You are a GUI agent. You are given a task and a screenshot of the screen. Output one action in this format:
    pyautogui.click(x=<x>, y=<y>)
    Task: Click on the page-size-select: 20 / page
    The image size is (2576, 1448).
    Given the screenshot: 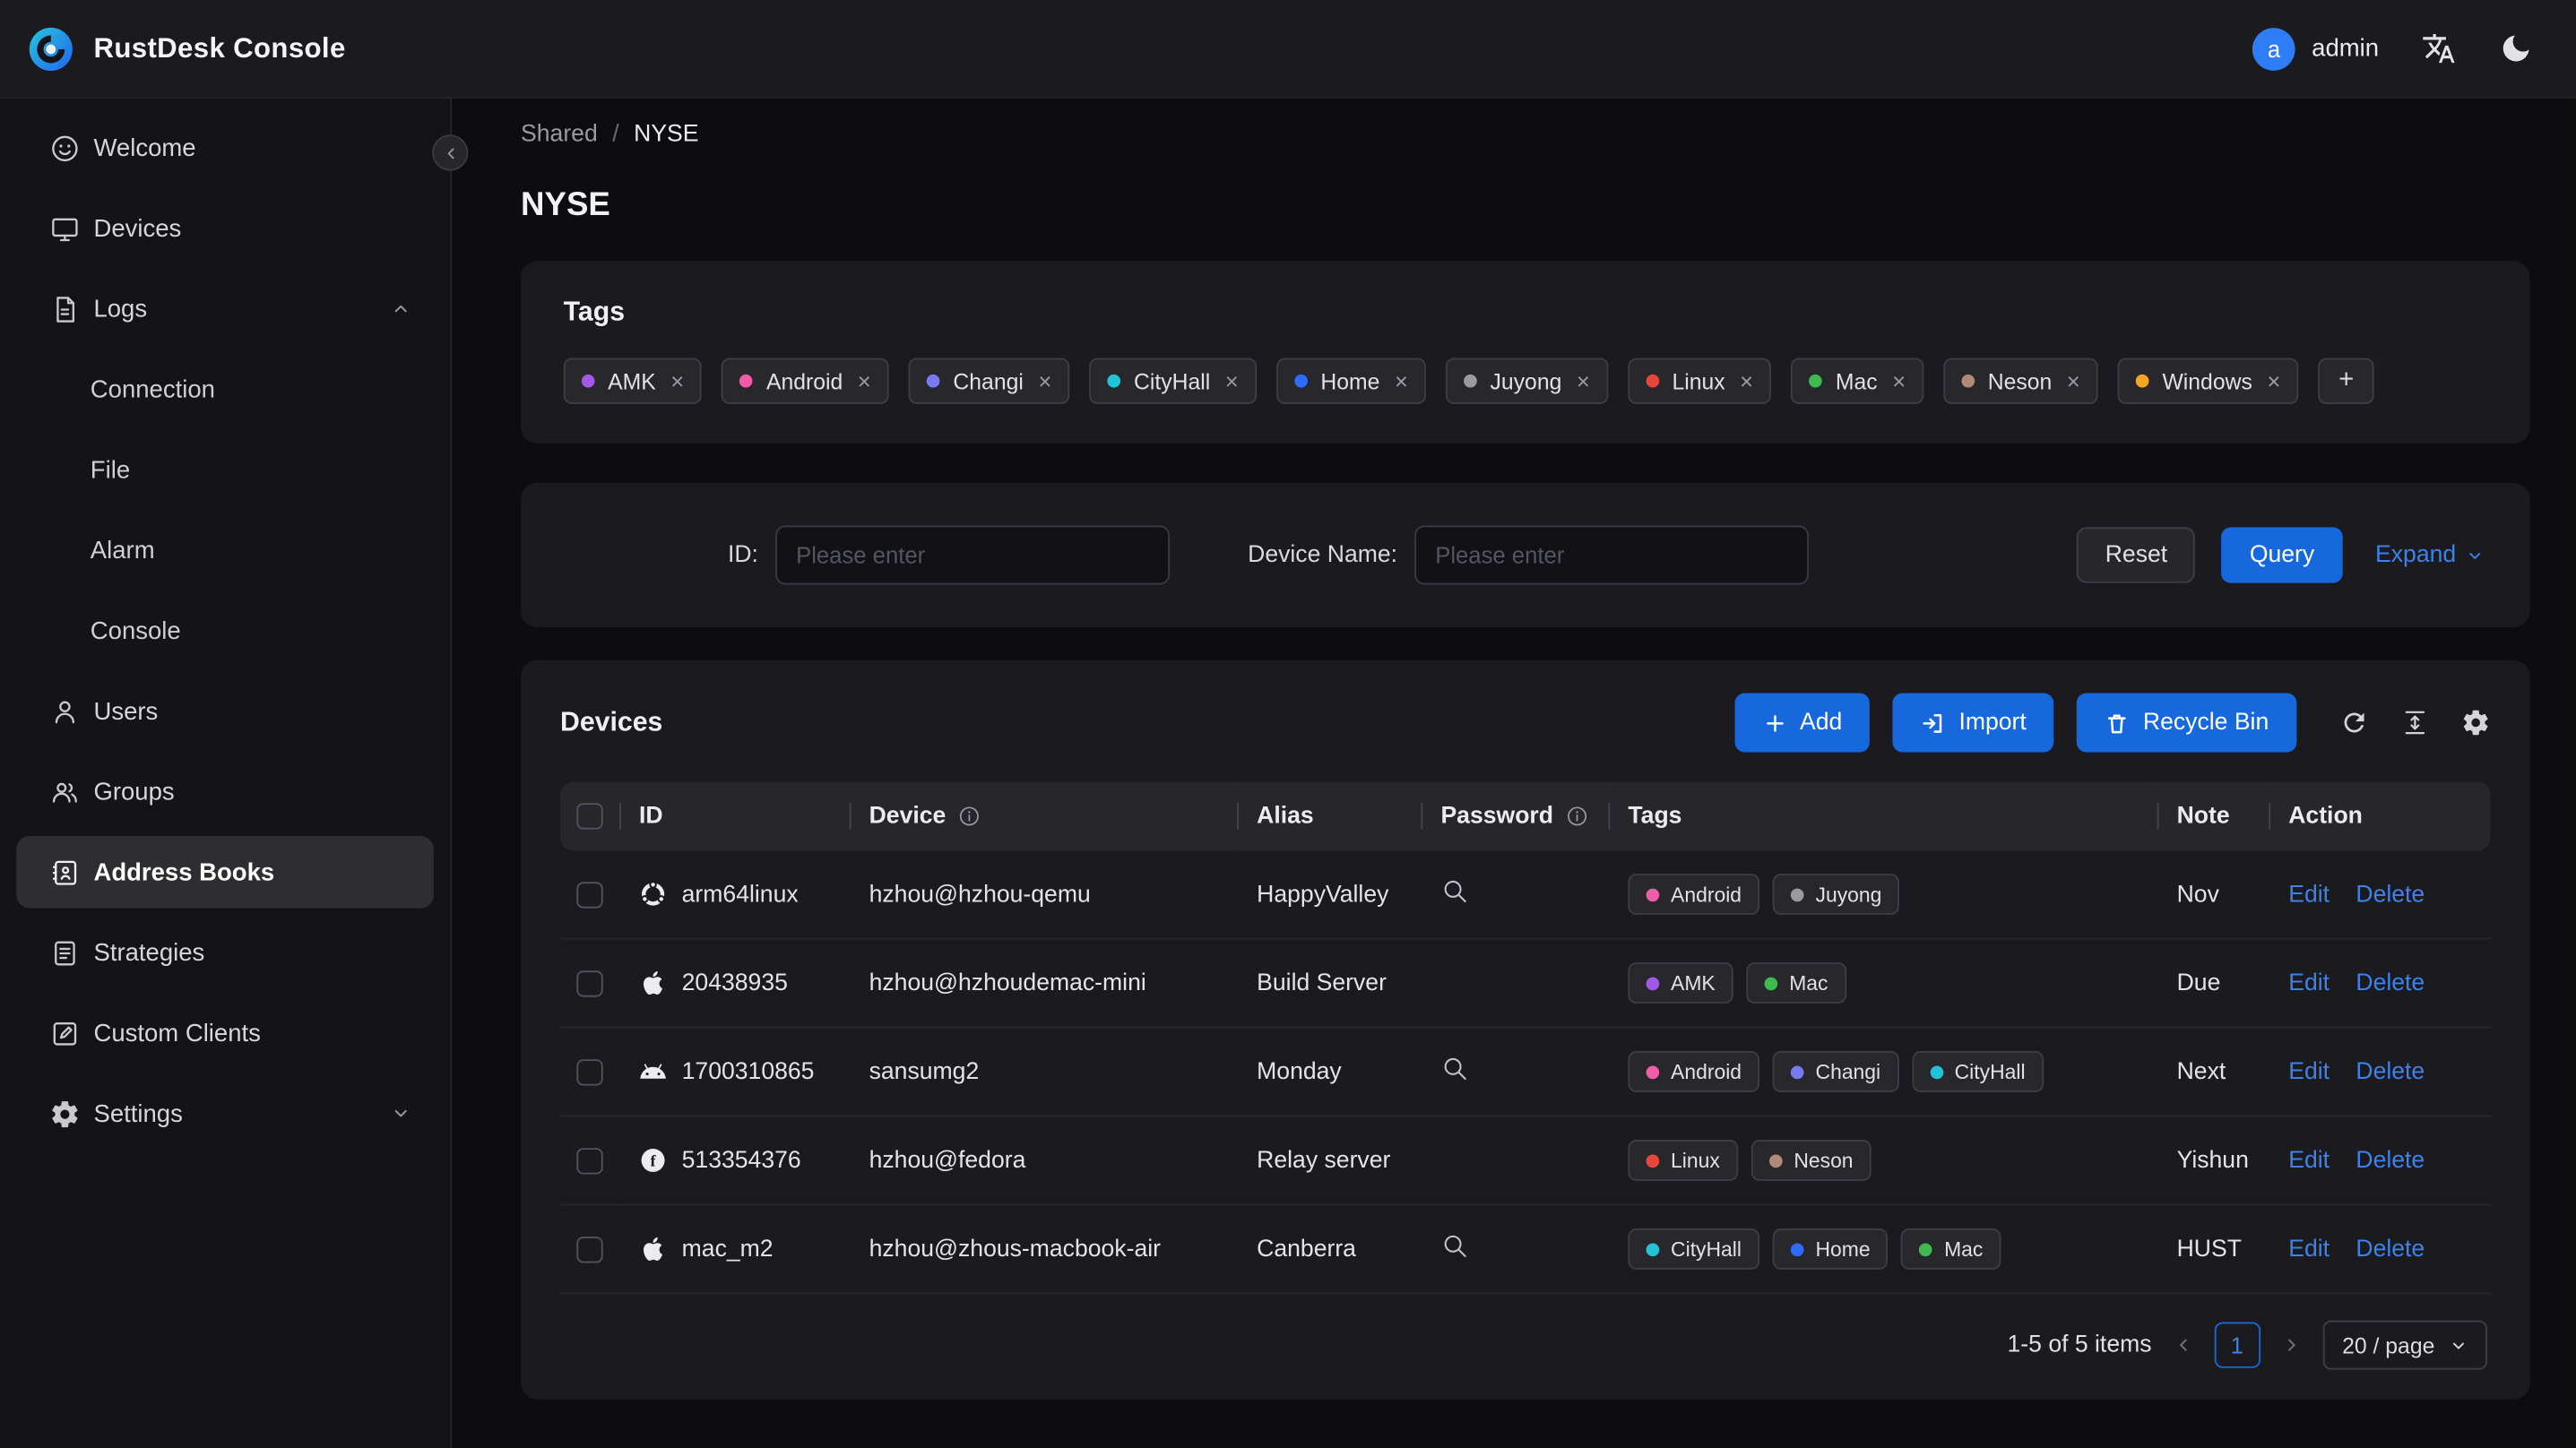 What is the action you would take?
    pyautogui.click(x=2405, y=1345)
    